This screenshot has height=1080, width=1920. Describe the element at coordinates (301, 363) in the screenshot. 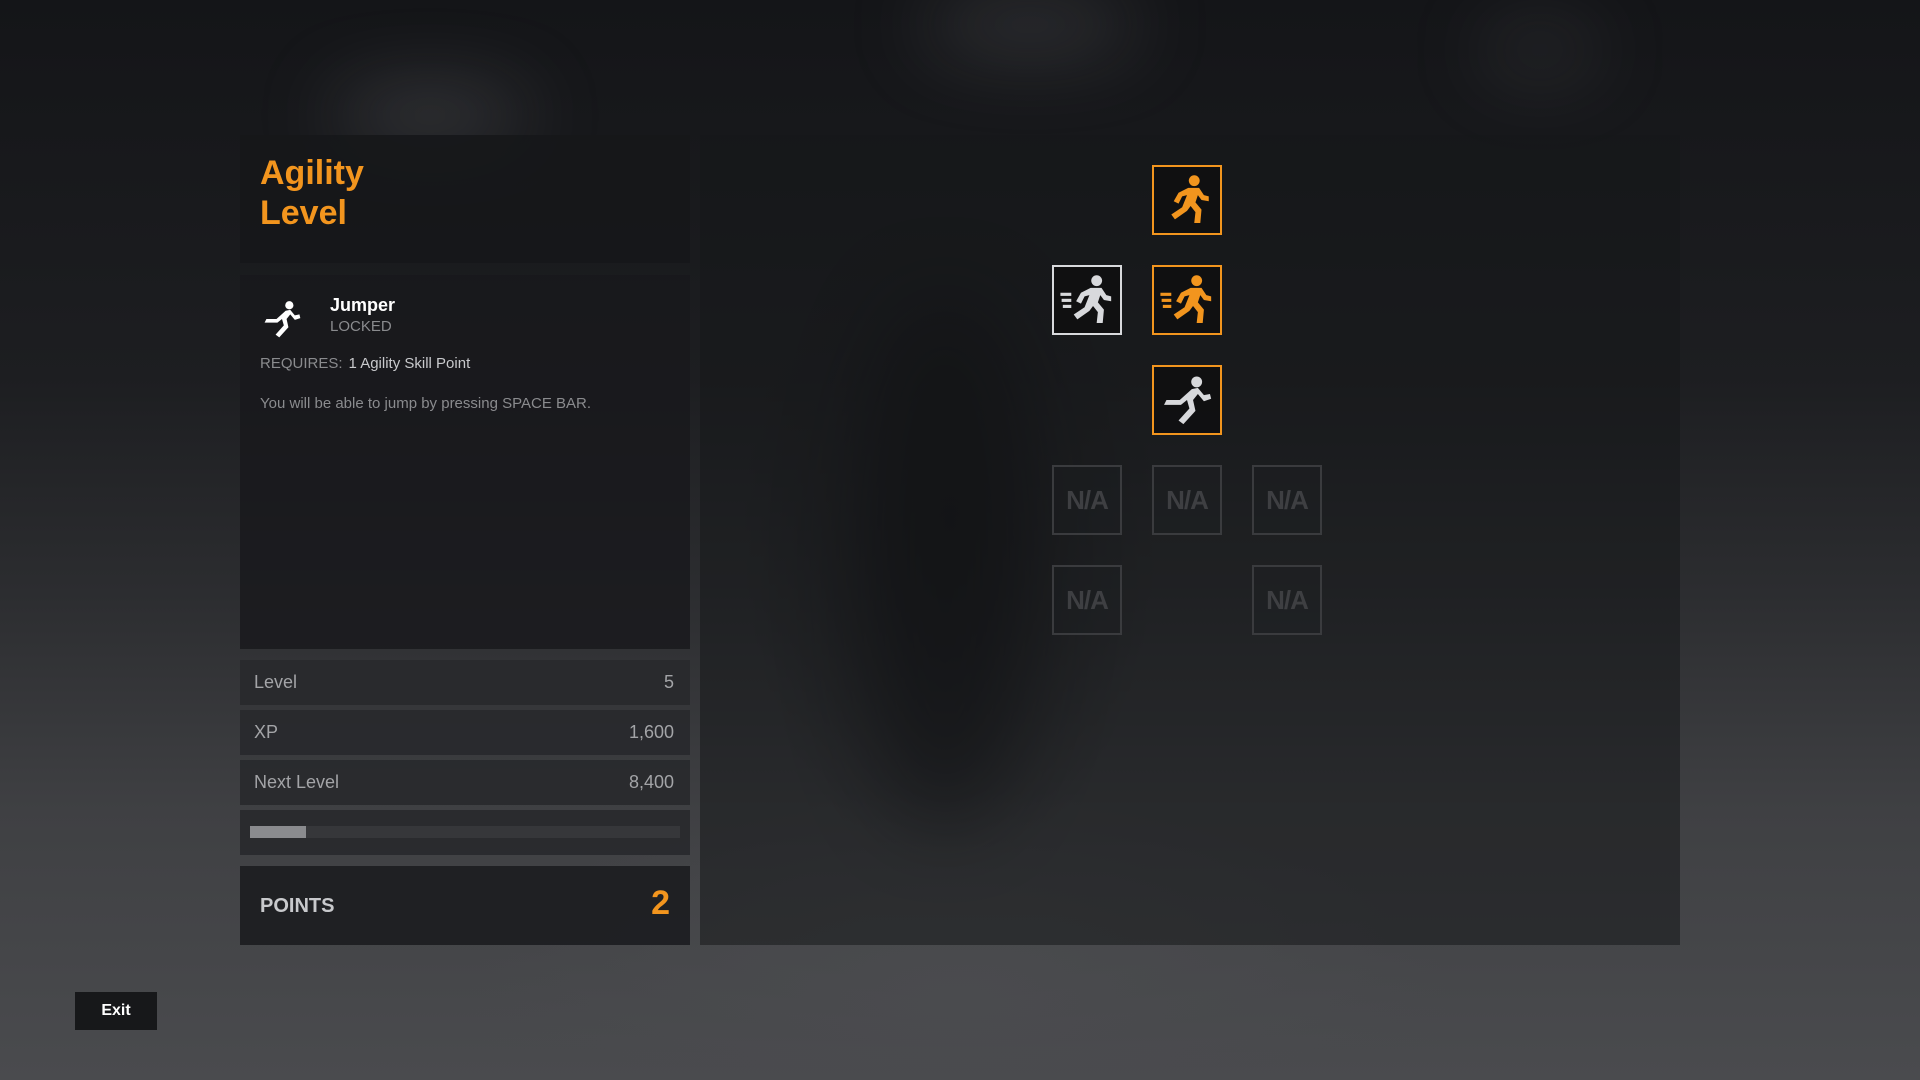

I see `requires-label: REQUIRES:` at that location.